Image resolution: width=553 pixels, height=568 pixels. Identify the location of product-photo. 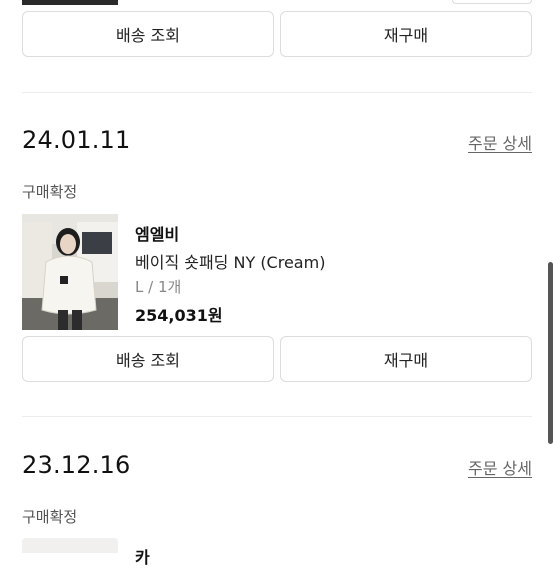
(70, 272).